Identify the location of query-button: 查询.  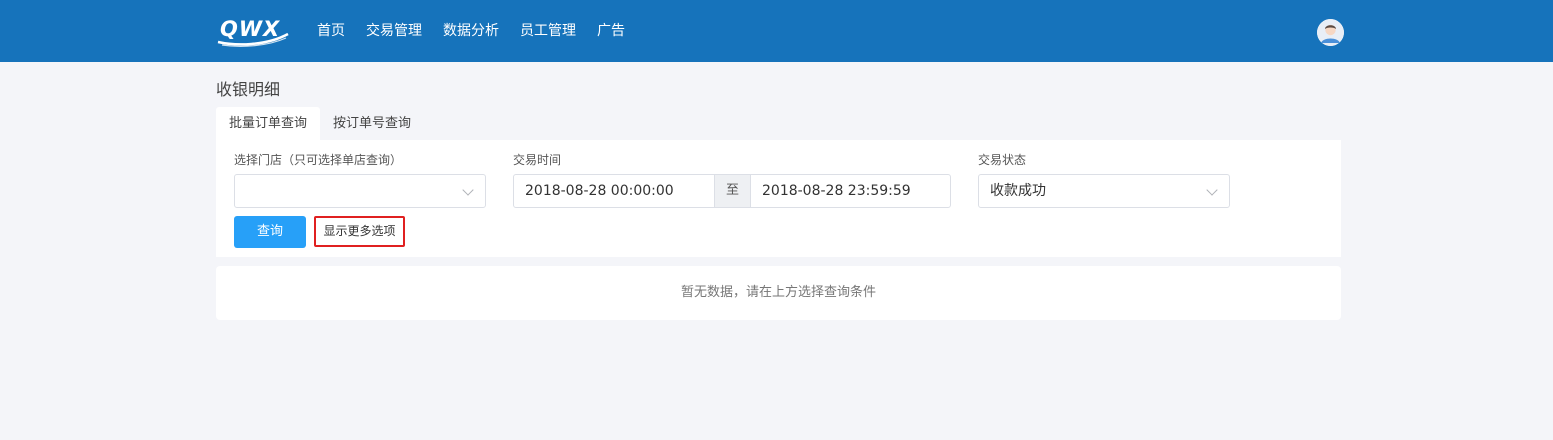
(270, 232).